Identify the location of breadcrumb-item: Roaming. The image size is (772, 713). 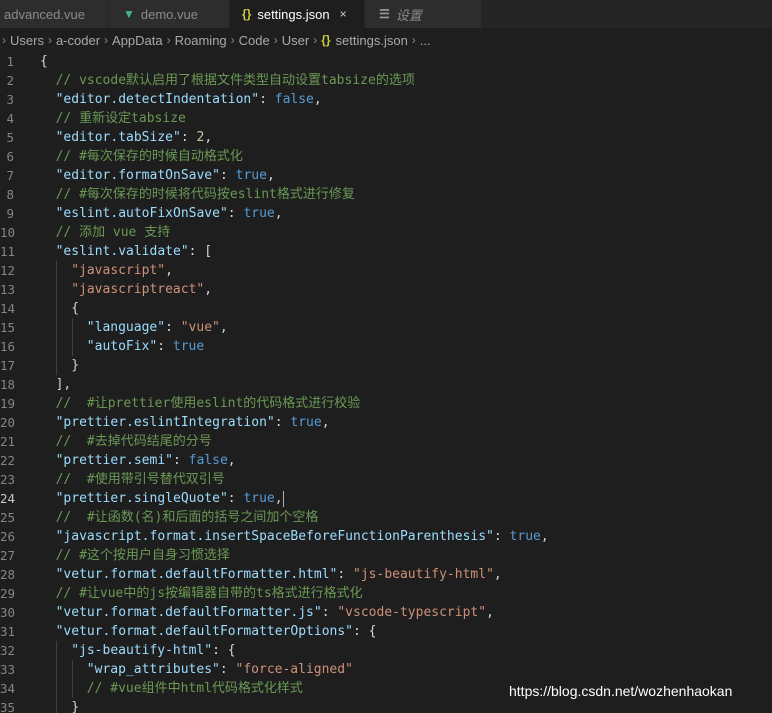
(201, 40).